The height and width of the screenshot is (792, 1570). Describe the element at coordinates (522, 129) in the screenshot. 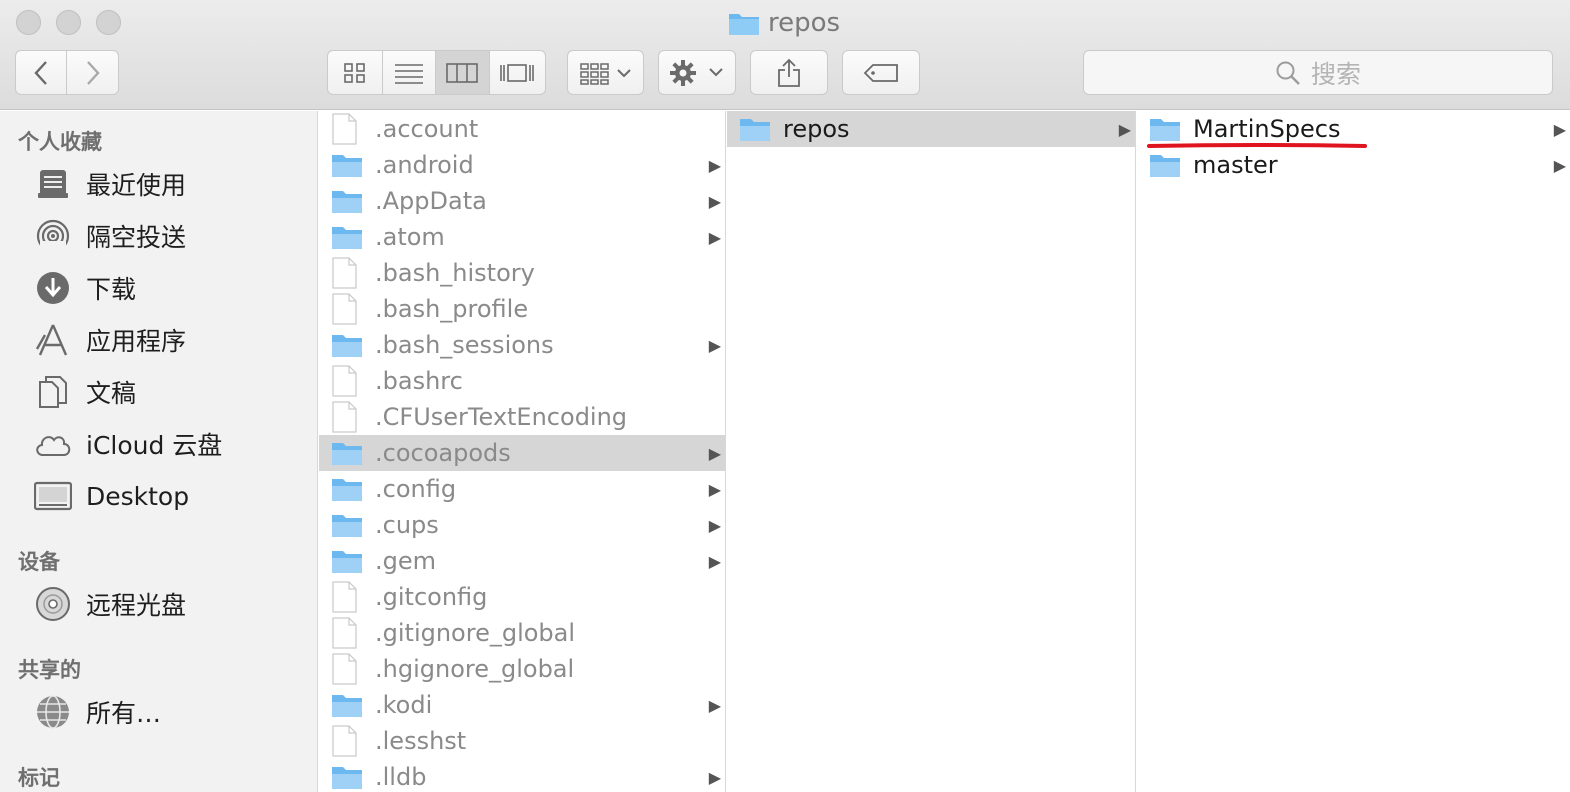

I see `file-row: .account` at that location.